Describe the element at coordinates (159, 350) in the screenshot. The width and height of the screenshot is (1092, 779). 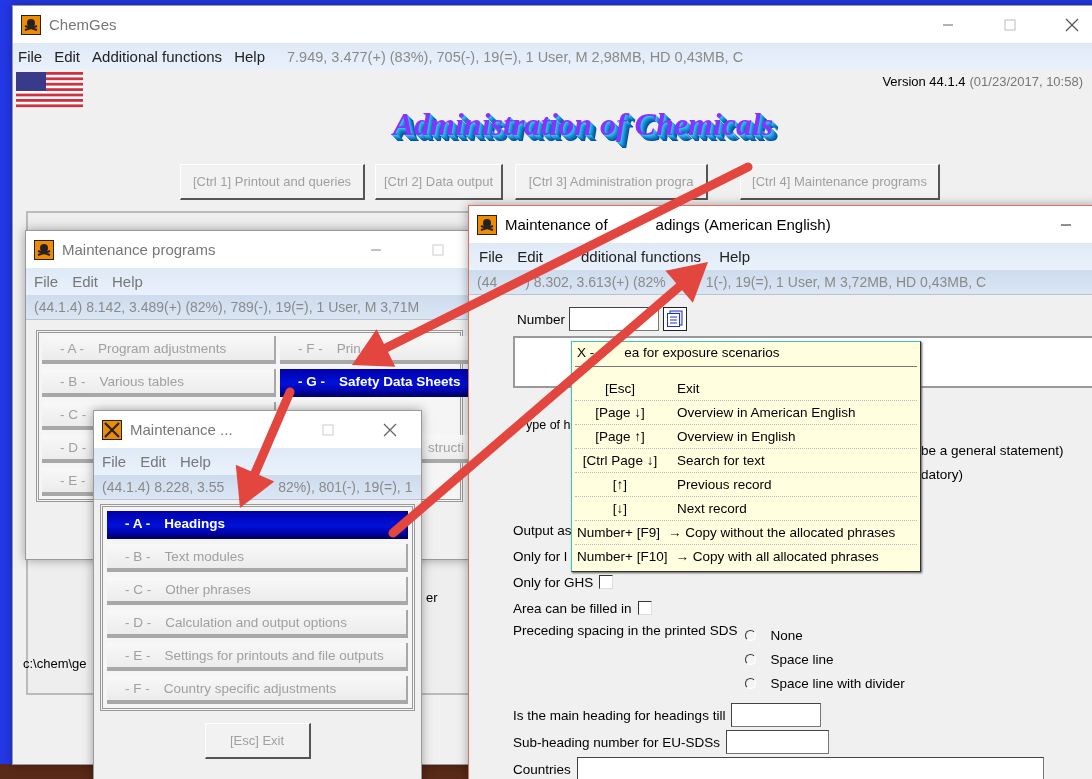
I see `program-button: - A - Program adjustments` at that location.